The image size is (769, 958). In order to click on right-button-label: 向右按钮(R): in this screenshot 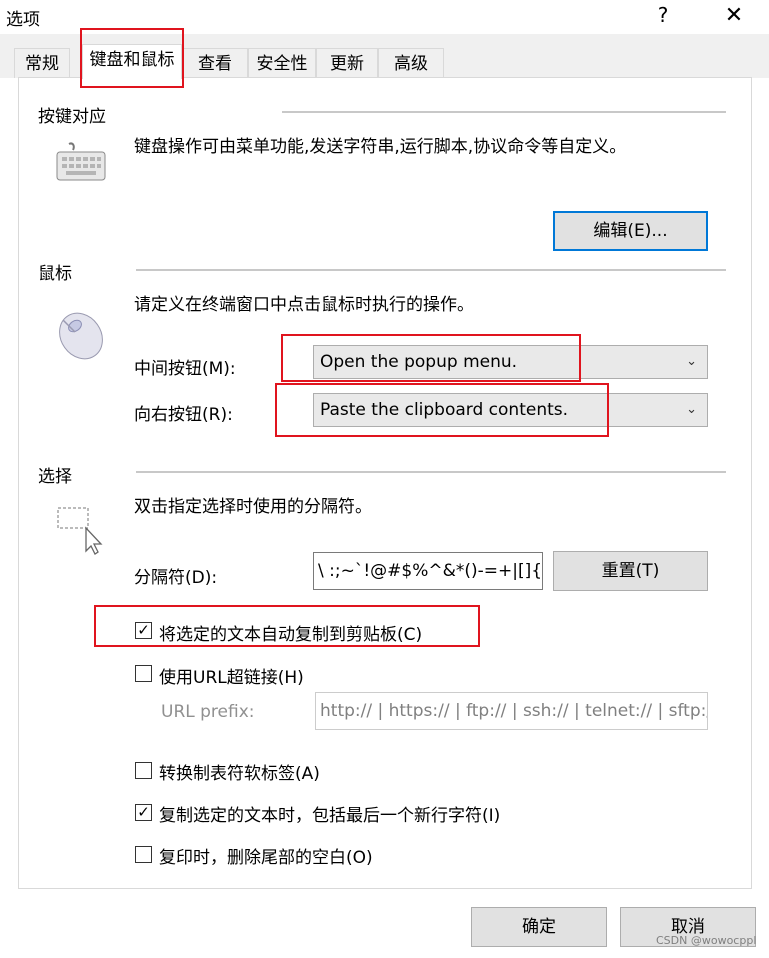, I will do `click(183, 415)`.